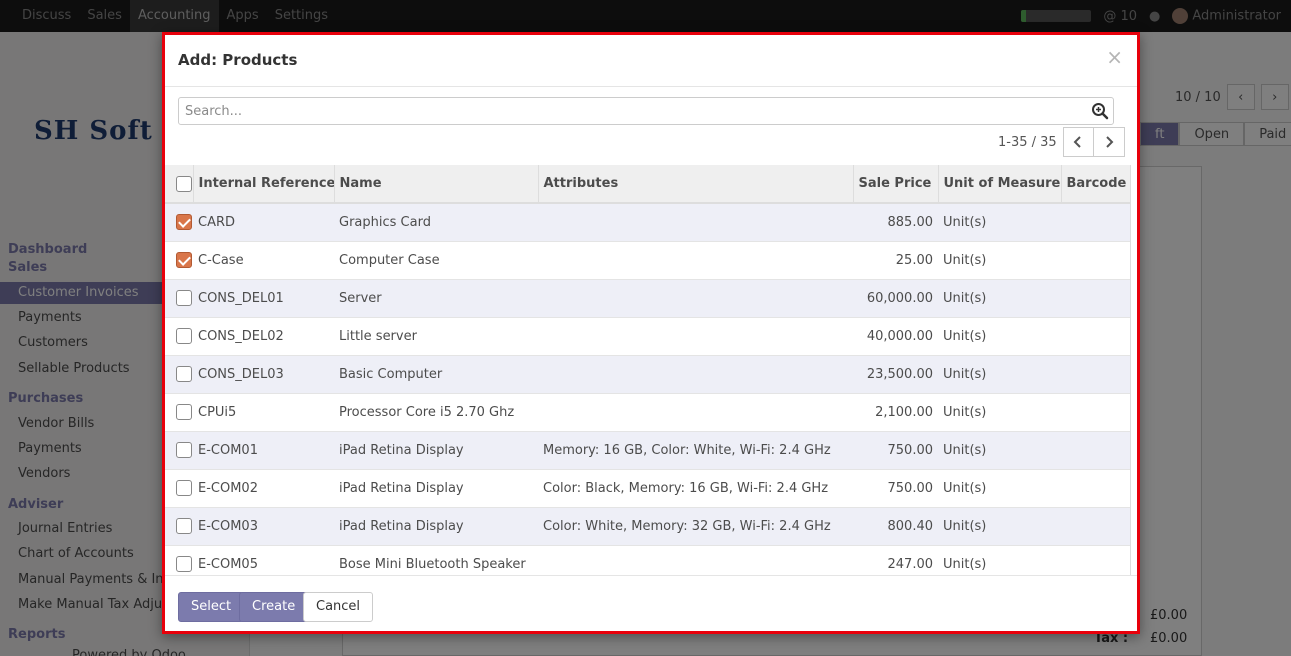 The image size is (1291, 656). What do you see at coordinates (184, 183) in the screenshot?
I see `select-all-checkbox` at bounding box center [184, 183].